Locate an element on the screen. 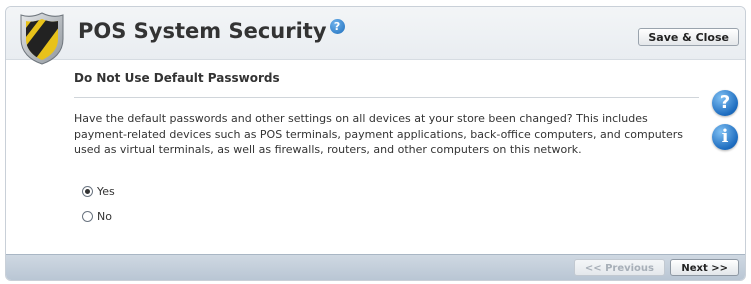 This screenshot has width=751, height=284. option-yes: Yes is located at coordinates (98, 191).